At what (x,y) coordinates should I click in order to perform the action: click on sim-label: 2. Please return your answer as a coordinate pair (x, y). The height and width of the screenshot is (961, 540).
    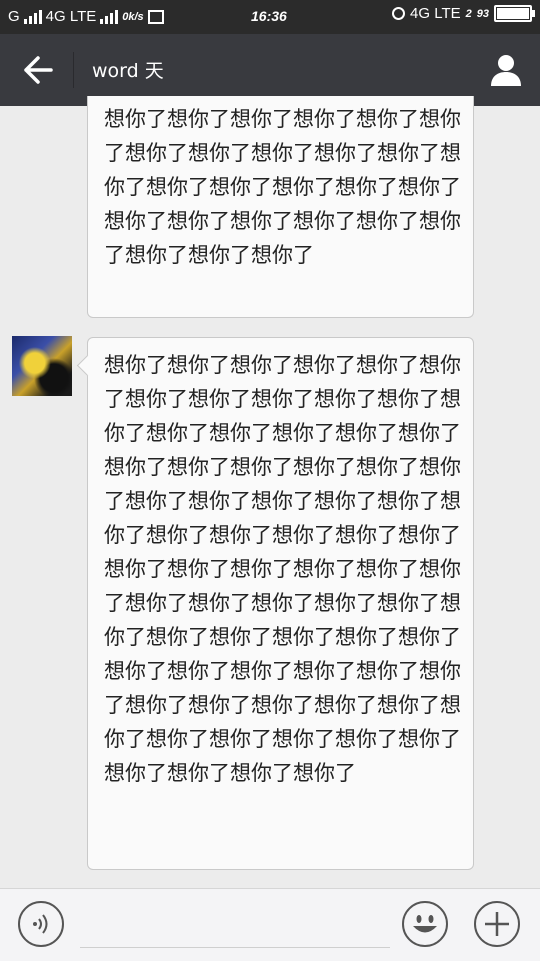
    Looking at the image, I should click on (468, 13).